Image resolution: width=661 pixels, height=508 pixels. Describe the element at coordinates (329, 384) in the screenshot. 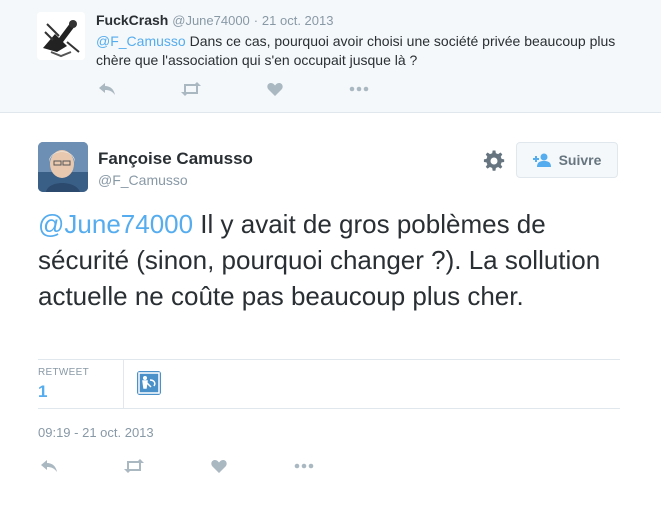

I see `tweet-stats: RETWEET 1` at that location.